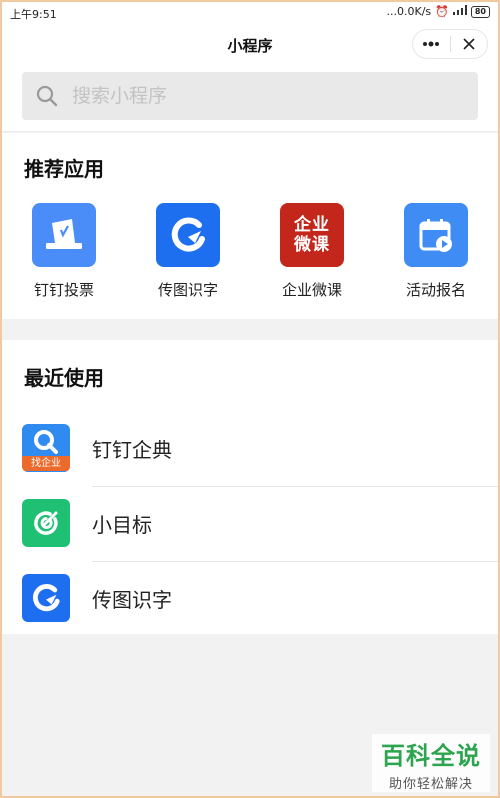  I want to click on micro-course-icon-text: 企业 微课, so click(312, 235).